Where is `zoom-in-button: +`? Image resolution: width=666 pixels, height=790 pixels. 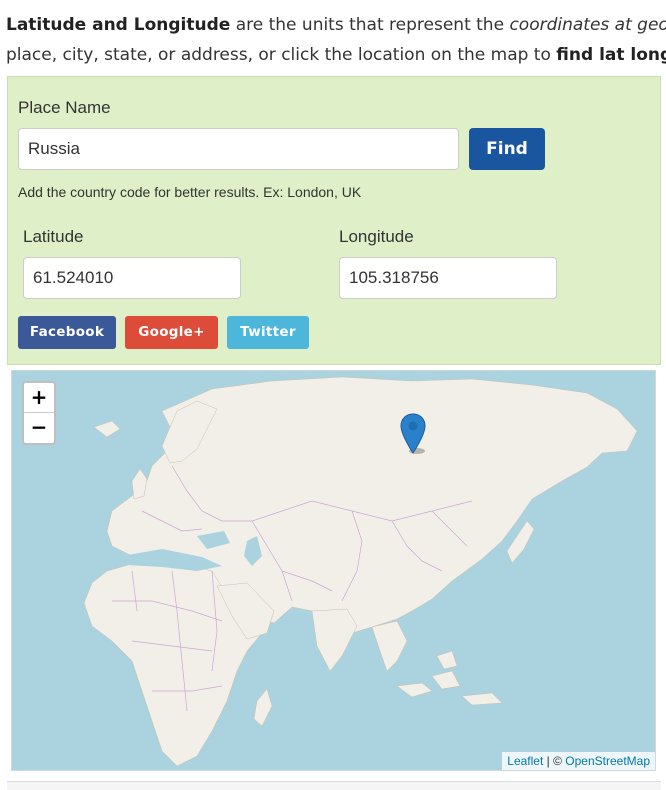
zoom-in-button: + is located at coordinates (39, 398).